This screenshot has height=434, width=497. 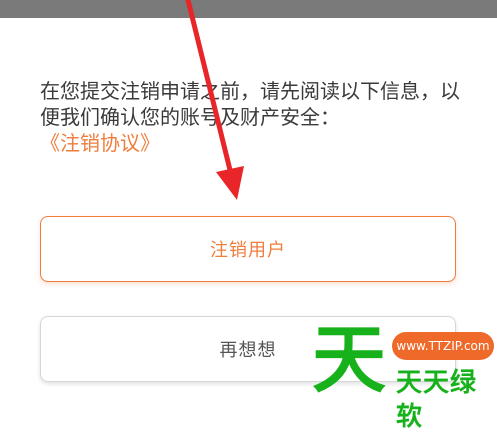 I want to click on reconsider-button-label: 再想想, so click(x=248, y=350).